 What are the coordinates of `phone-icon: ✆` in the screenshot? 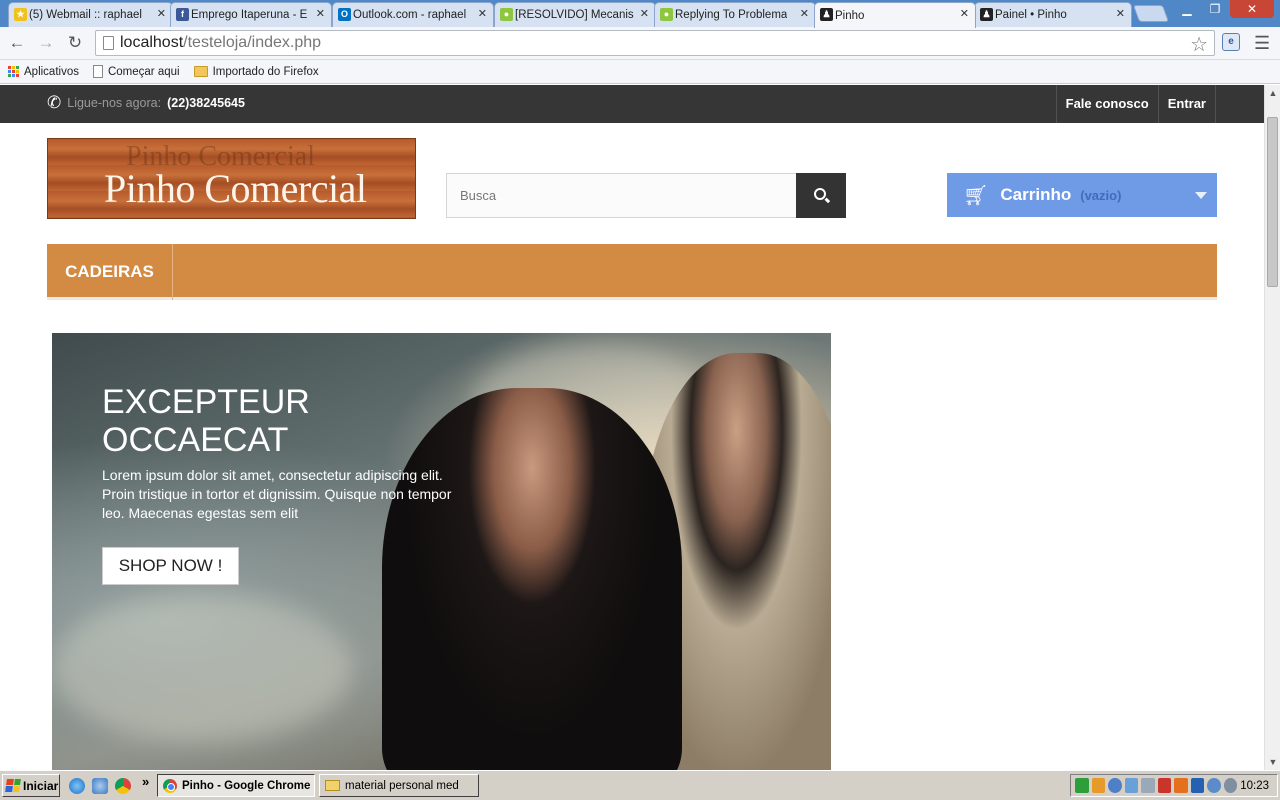 It's located at (54, 102).